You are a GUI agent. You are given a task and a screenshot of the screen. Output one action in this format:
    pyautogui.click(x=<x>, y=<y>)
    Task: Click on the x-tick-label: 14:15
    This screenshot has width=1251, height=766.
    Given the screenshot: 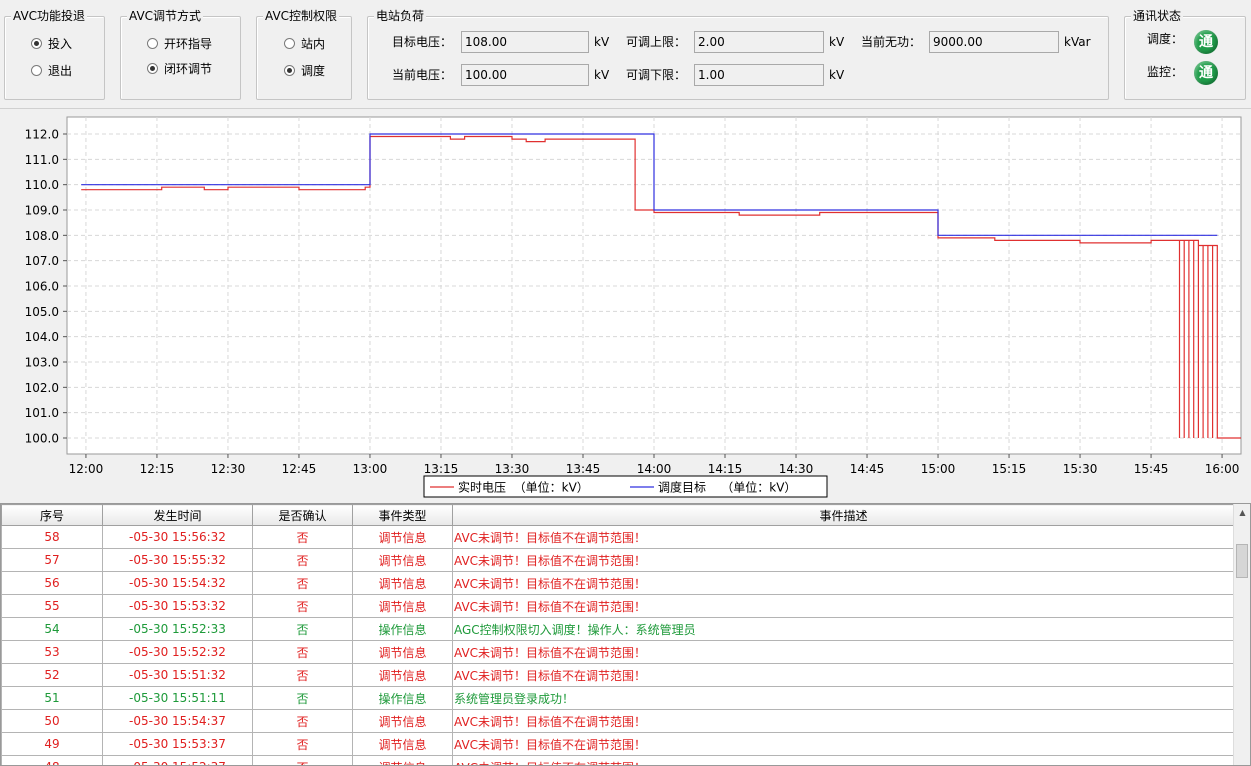 What is the action you would take?
    pyautogui.click(x=725, y=469)
    